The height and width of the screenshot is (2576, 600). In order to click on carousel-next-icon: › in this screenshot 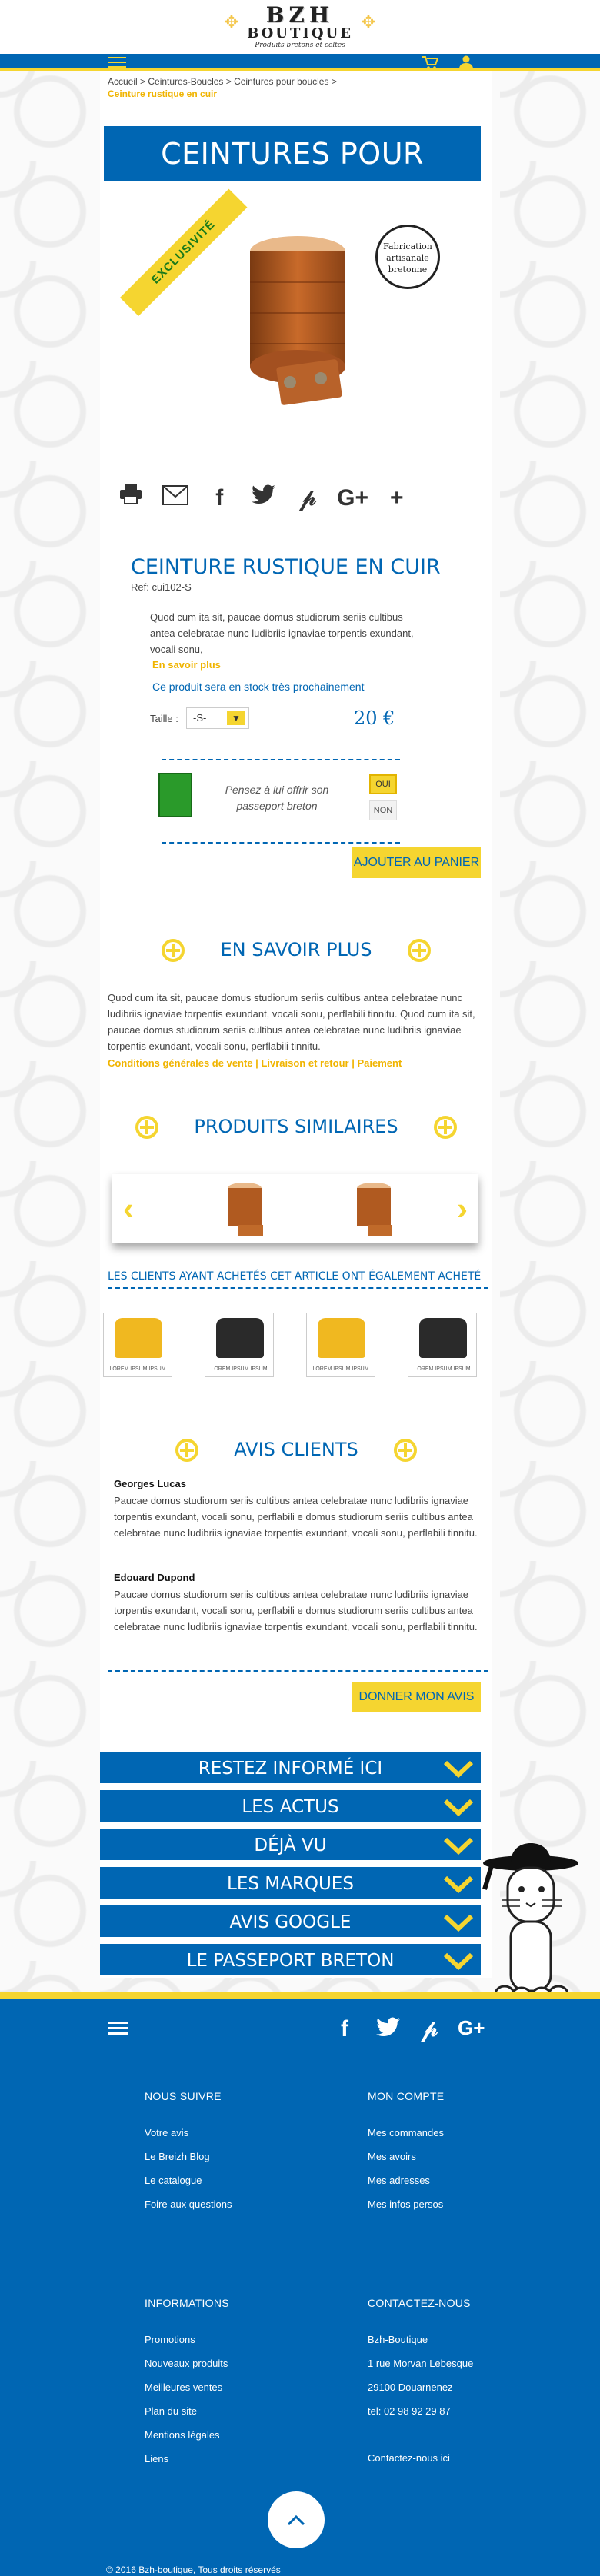, I will do `click(462, 1209)`.